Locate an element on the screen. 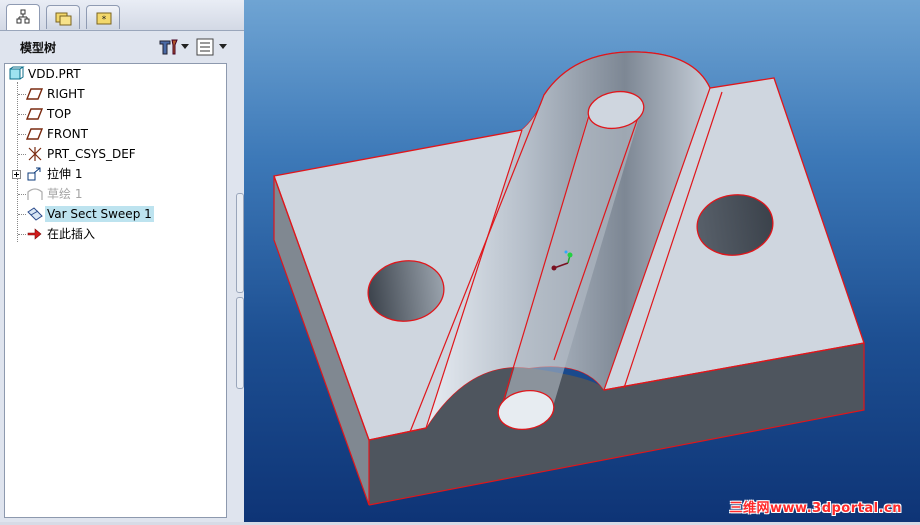  tree-settings-button is located at coordinates (174, 47).